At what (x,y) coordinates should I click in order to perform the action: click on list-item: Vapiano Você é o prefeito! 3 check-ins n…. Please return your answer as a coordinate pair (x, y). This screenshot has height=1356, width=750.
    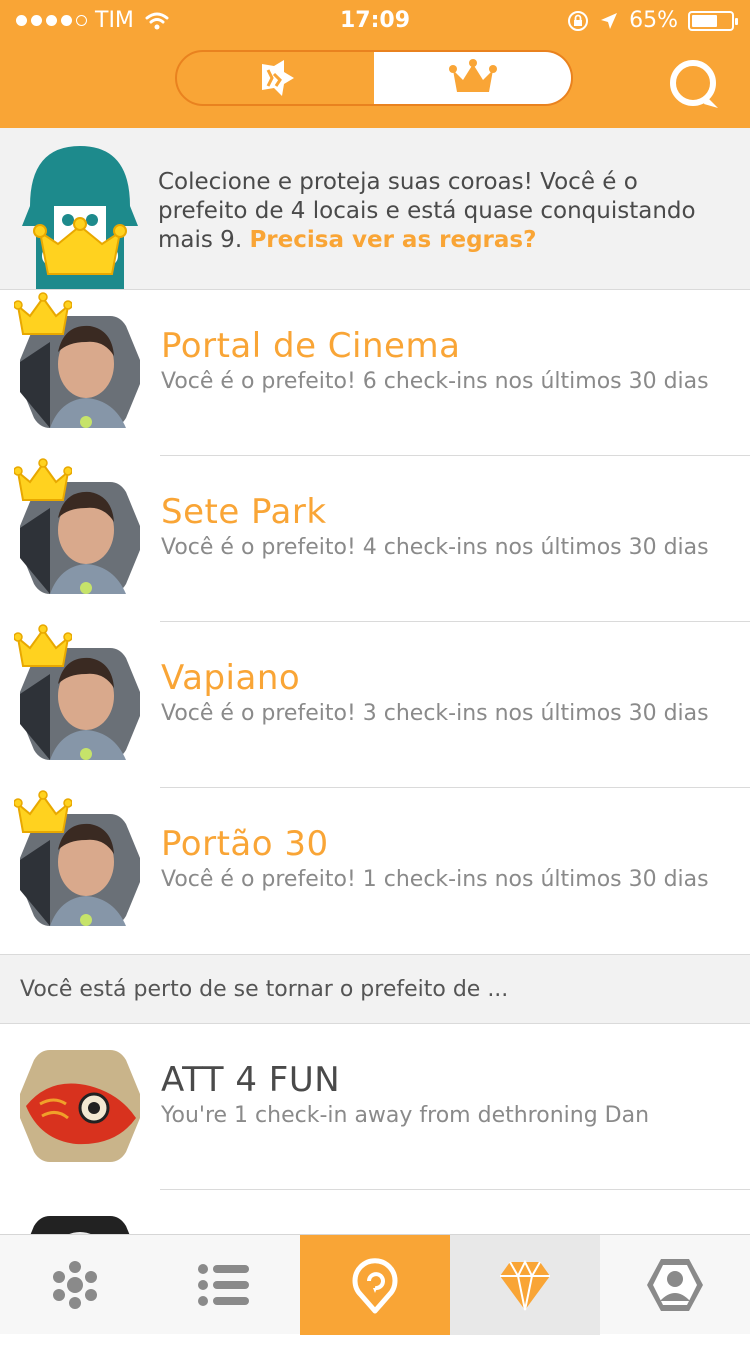
    Looking at the image, I should click on (375, 705).